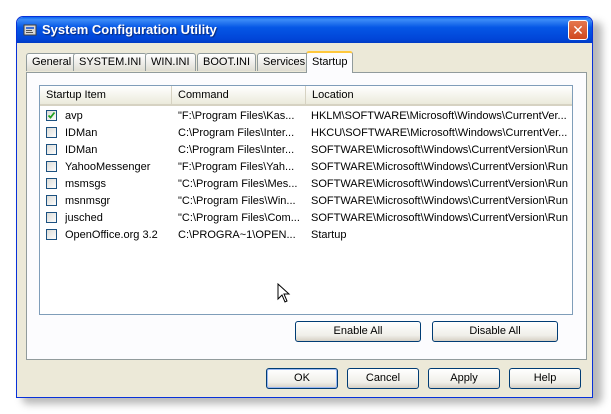  Describe the element at coordinates (30, 30) in the screenshot. I see `msconfig-app-icon` at that location.